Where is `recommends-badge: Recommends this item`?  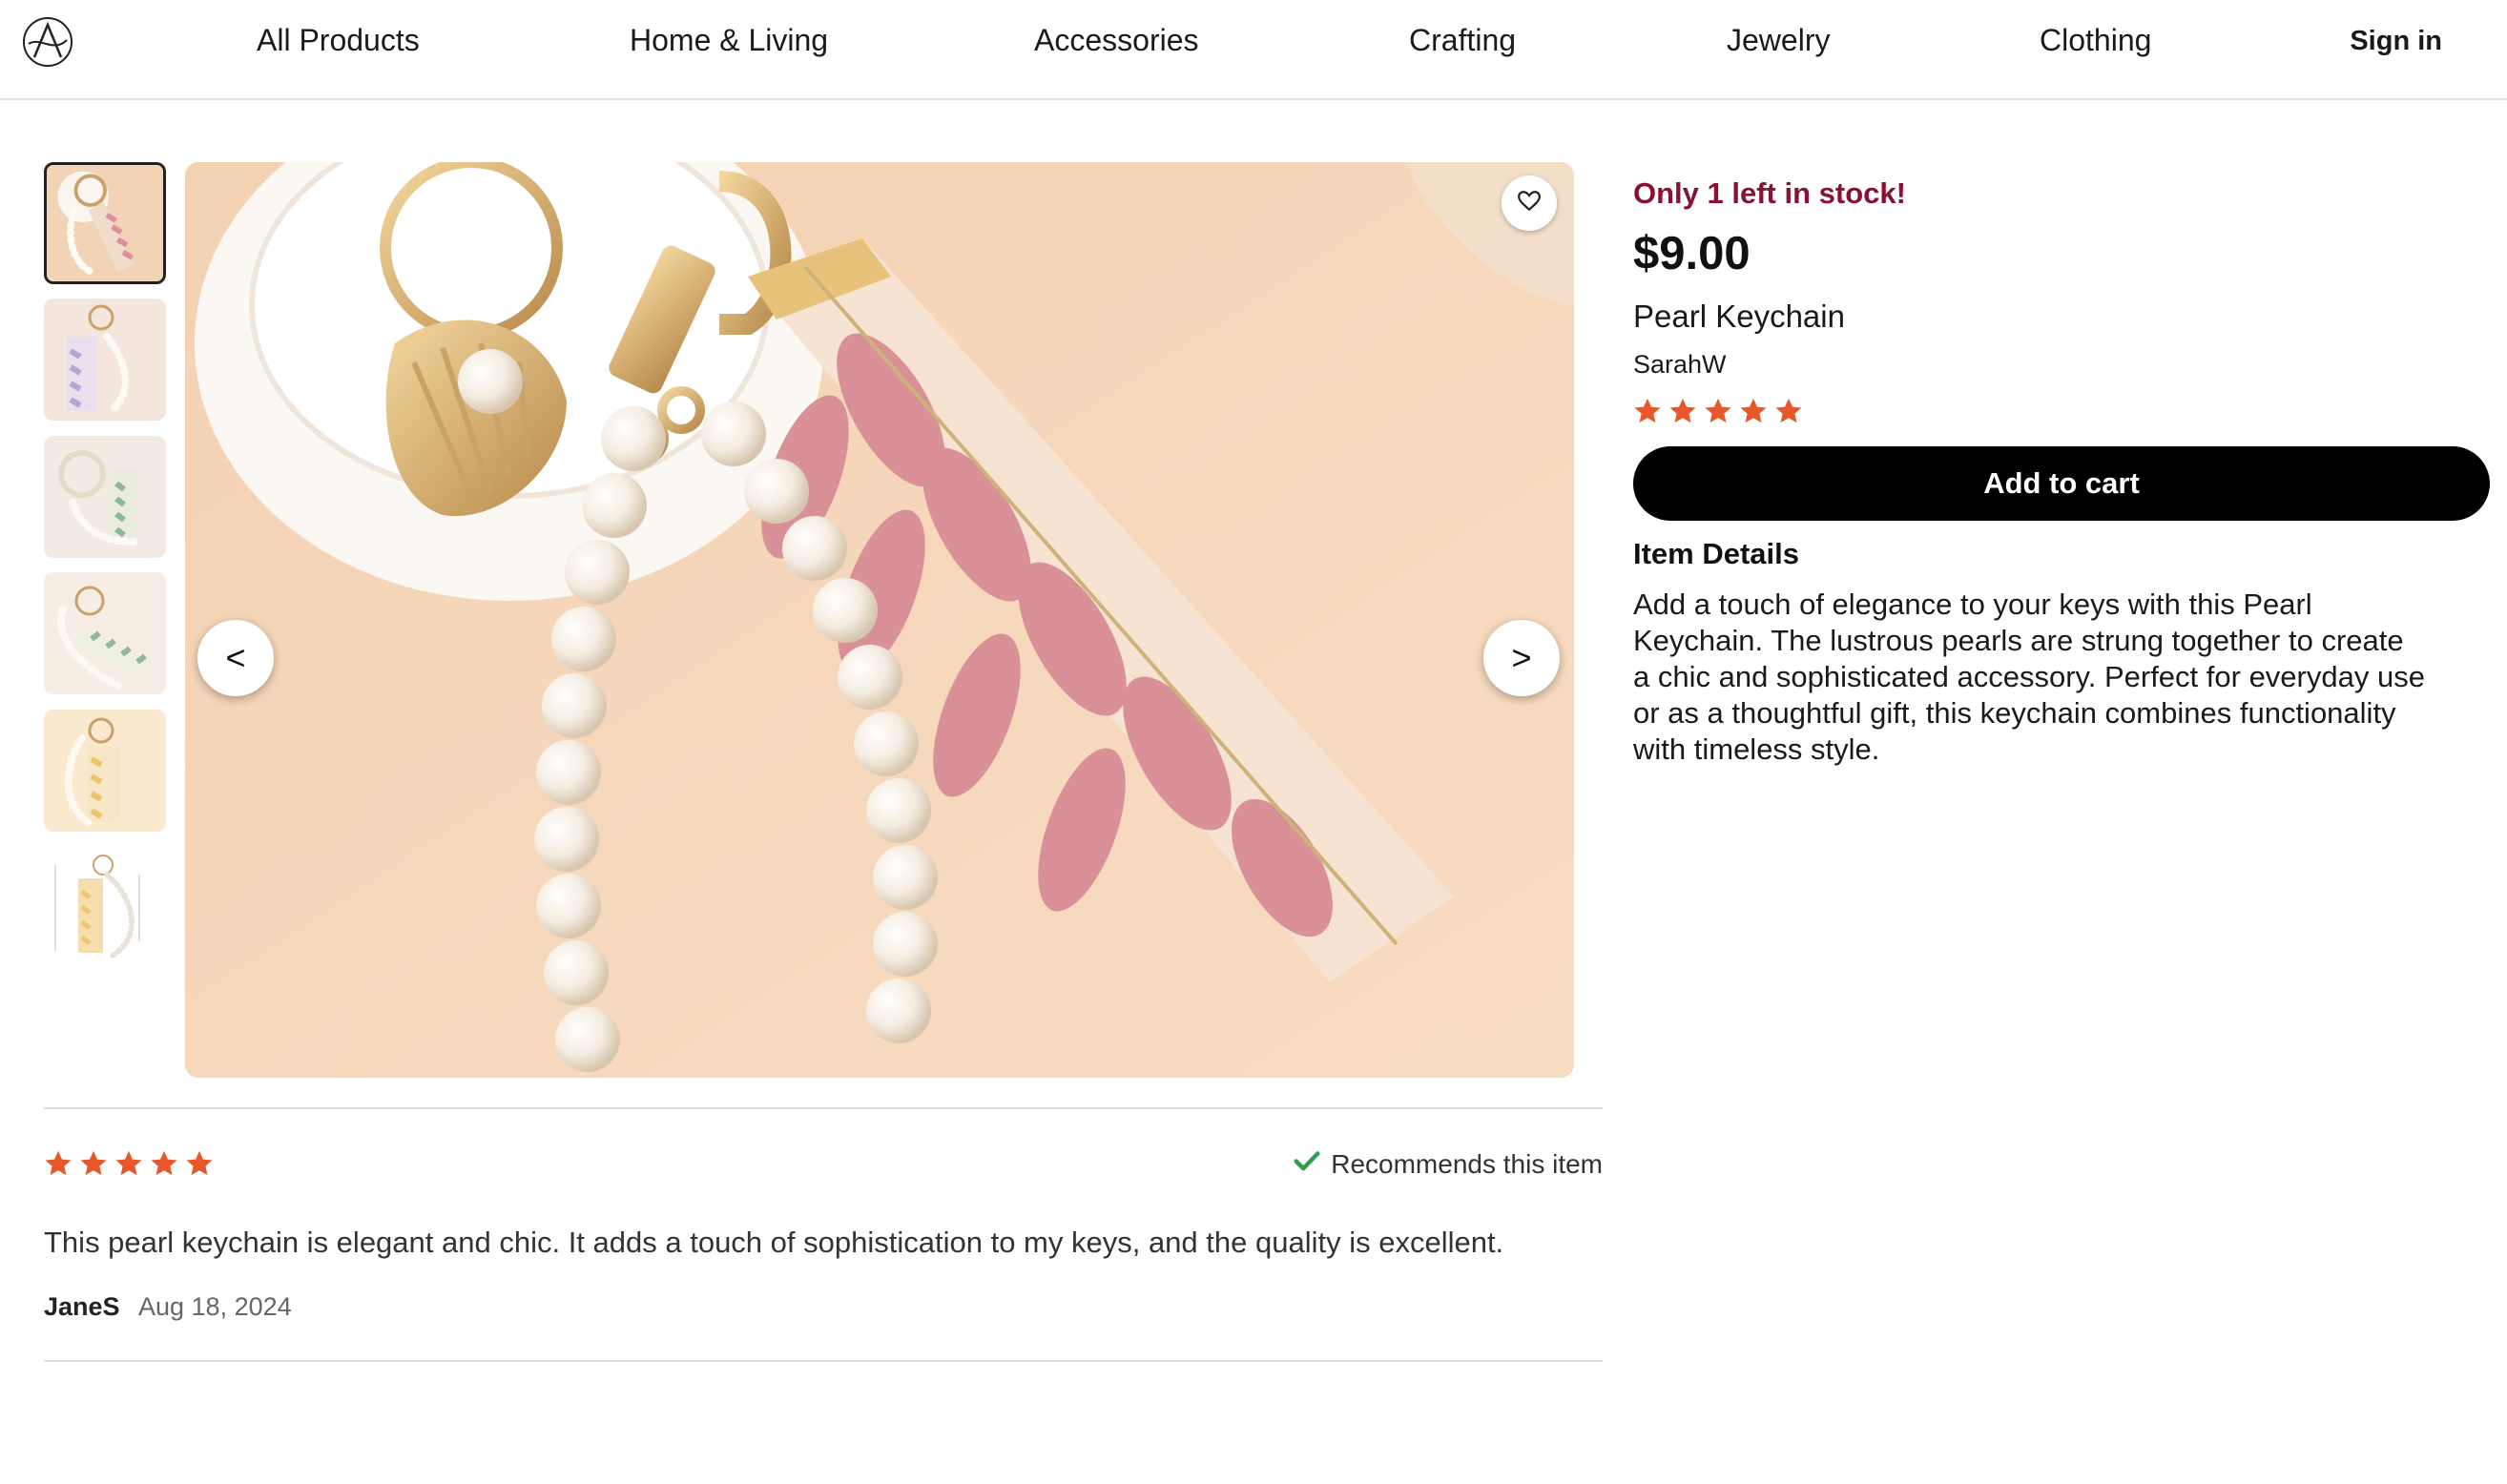
recommends-badge: Recommends this item is located at coordinates (1448, 1164).